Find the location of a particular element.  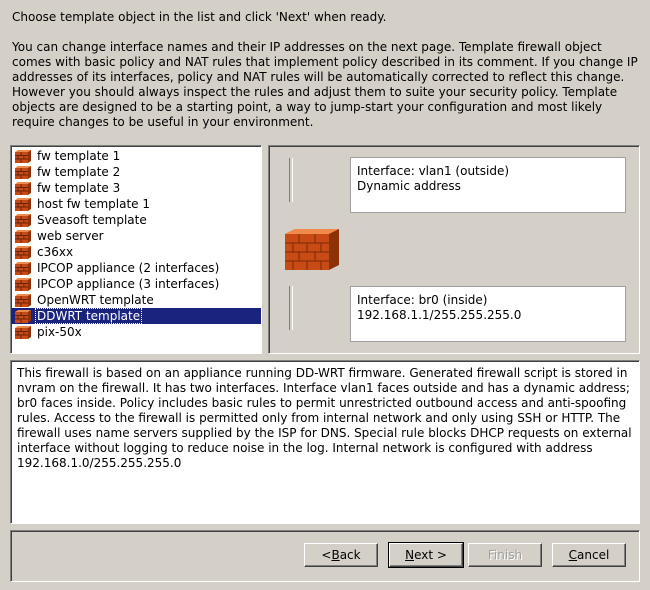

template-list-item-label: fw template 1 is located at coordinates (79, 156).